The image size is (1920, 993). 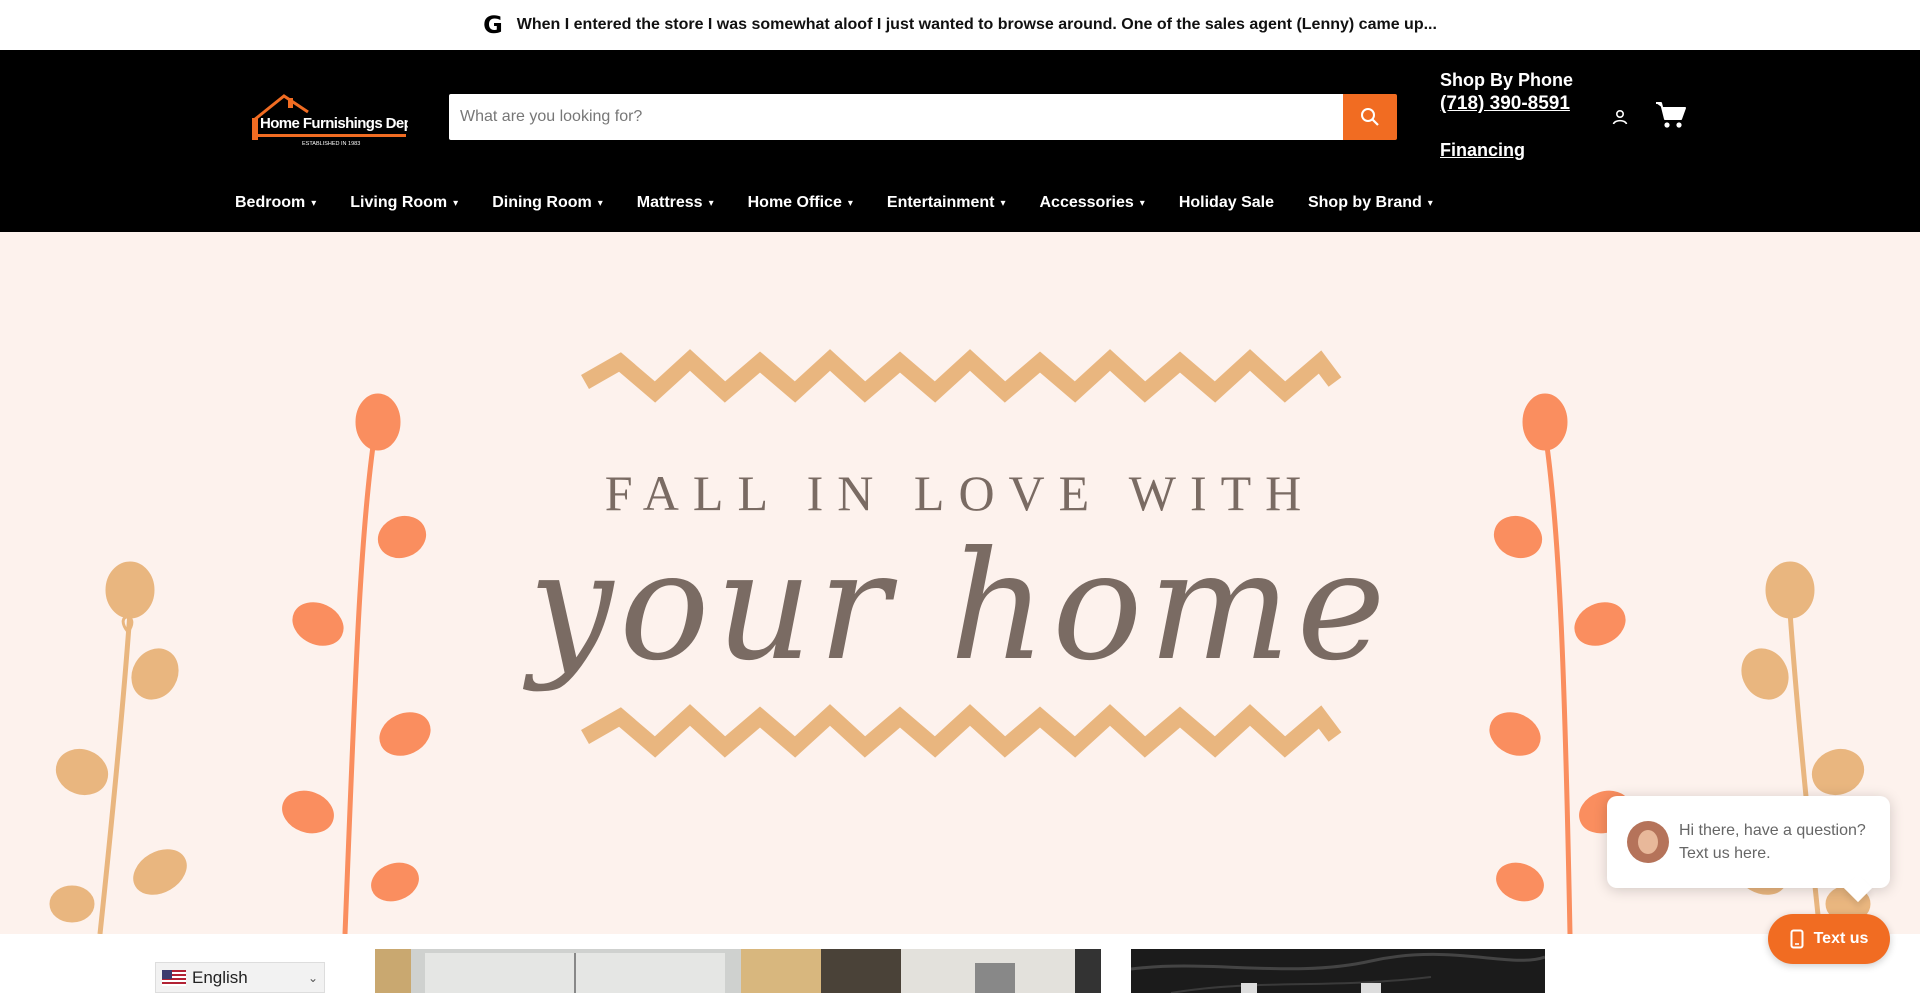 What do you see at coordinates (794, 202) in the screenshot?
I see `nav-label: Home Office` at bounding box center [794, 202].